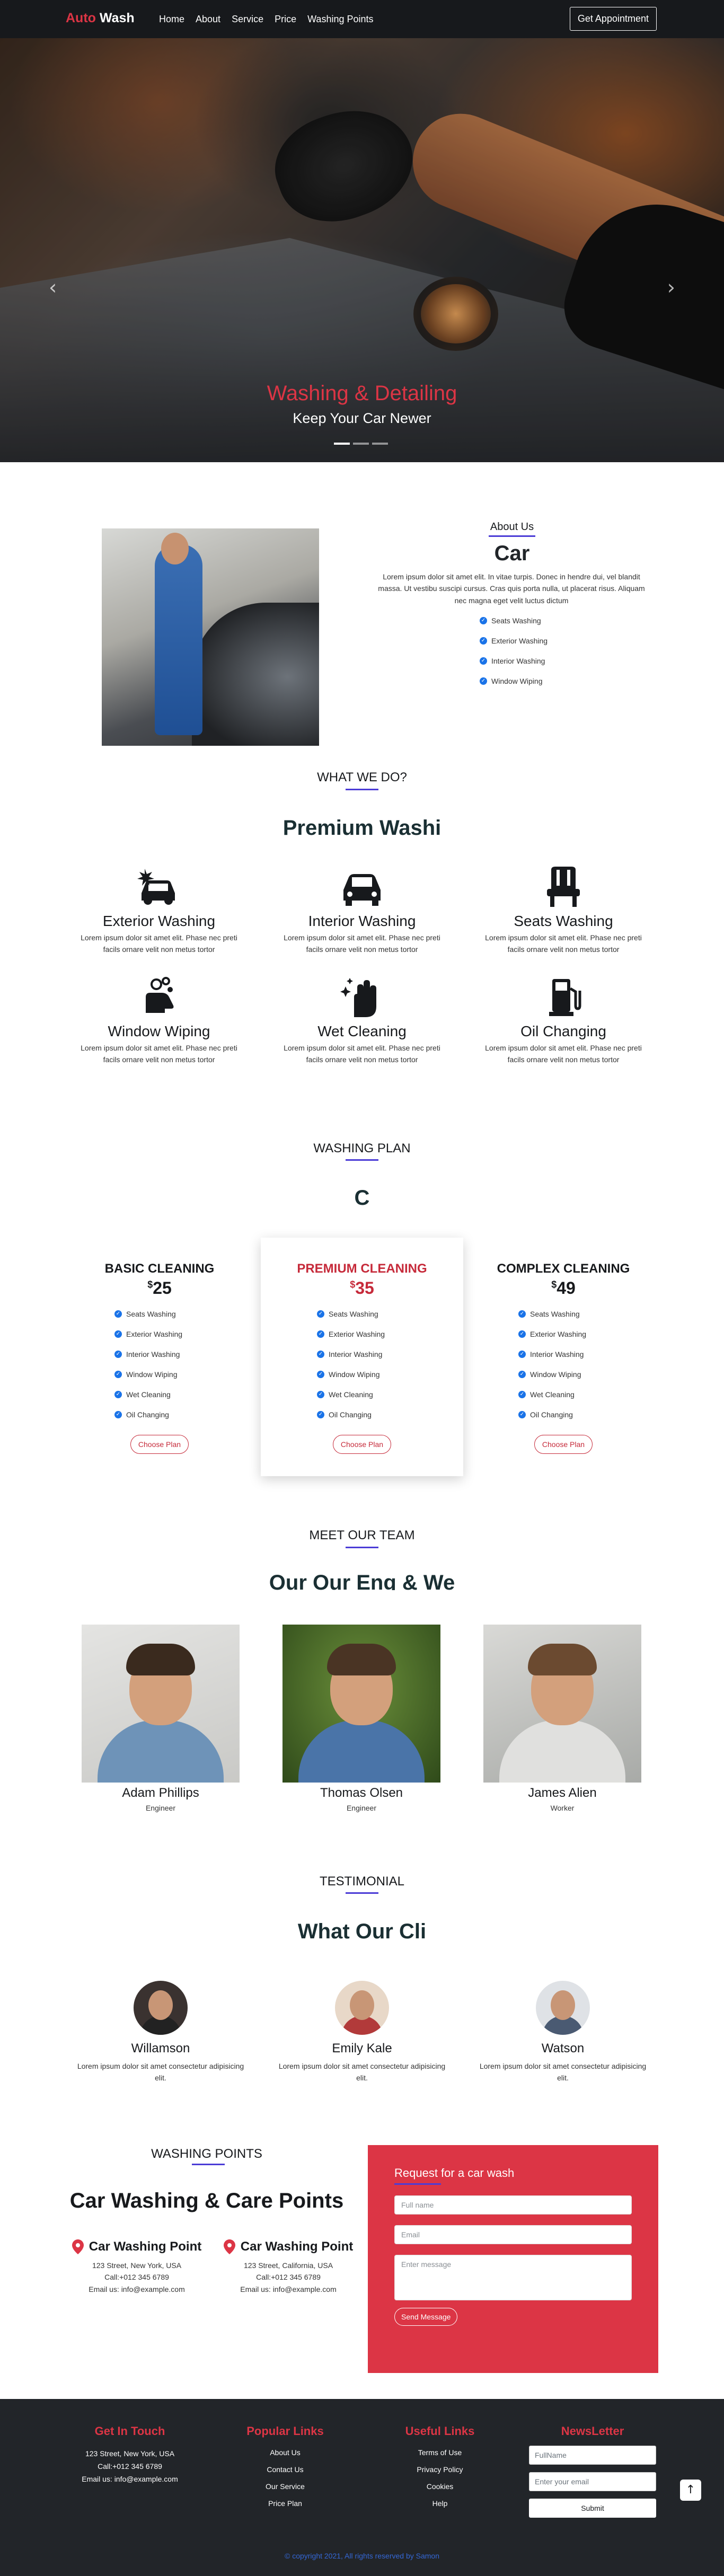 The height and width of the screenshot is (2576, 724). What do you see at coordinates (439, 2486) in the screenshot?
I see `footer-link-cookies: Cookies` at bounding box center [439, 2486].